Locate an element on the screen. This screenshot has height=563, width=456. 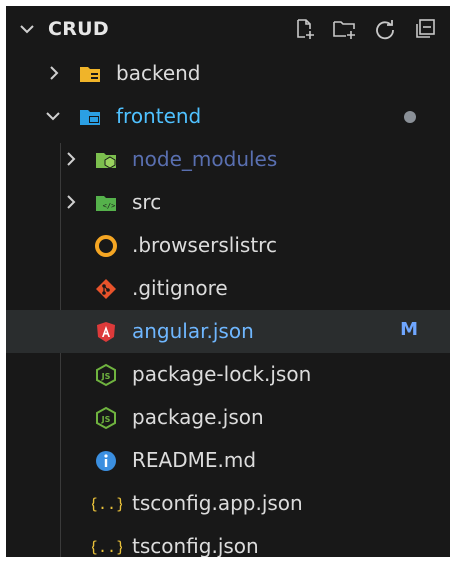
frontend-folder-icon is located at coordinates (90, 117).